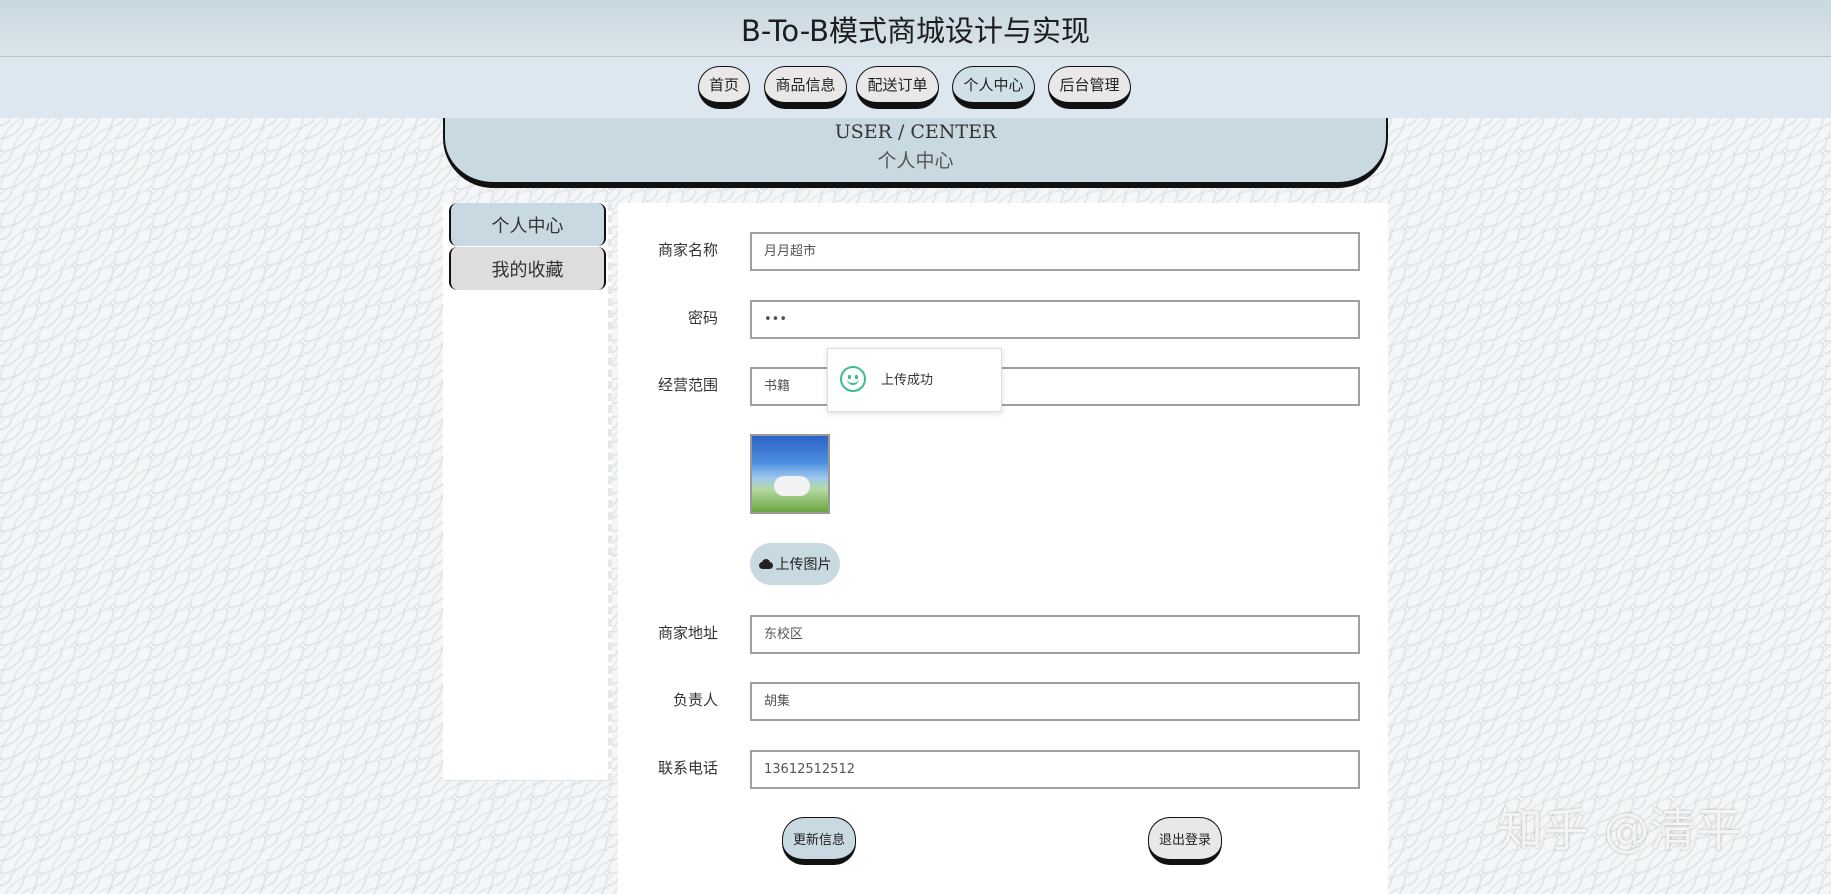 This screenshot has width=1831, height=894. I want to click on upload-success-toast: 上传成功, so click(914, 380).